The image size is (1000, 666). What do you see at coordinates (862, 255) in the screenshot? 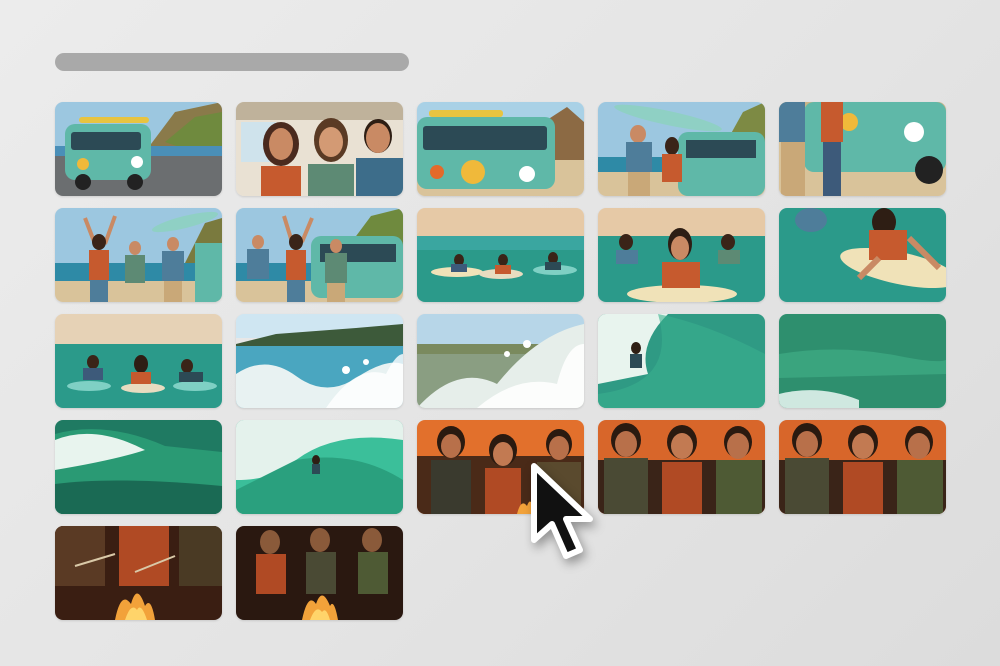
I see `thumbnail-paddling-surfboard` at bounding box center [862, 255].